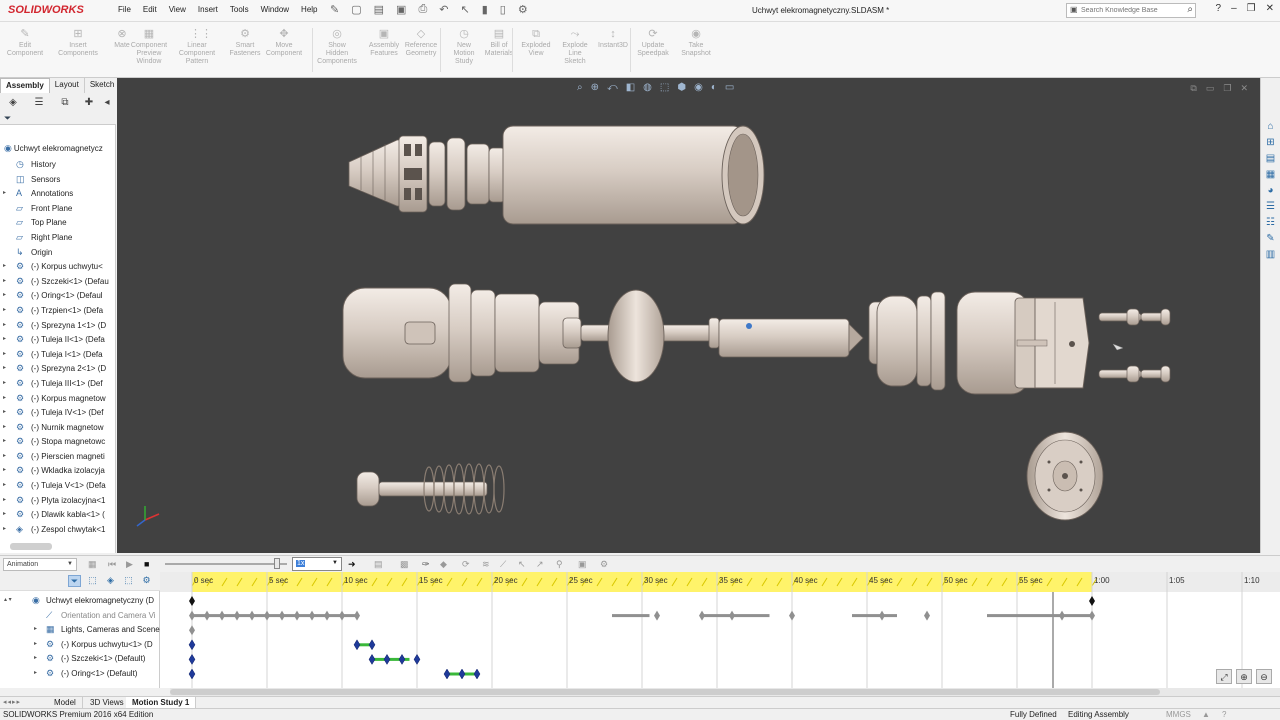 This screenshot has height=720, width=1280. Describe the element at coordinates (149, 47) in the screenshot. I see `component-preview-button: ▦ Component Preview Window` at that location.